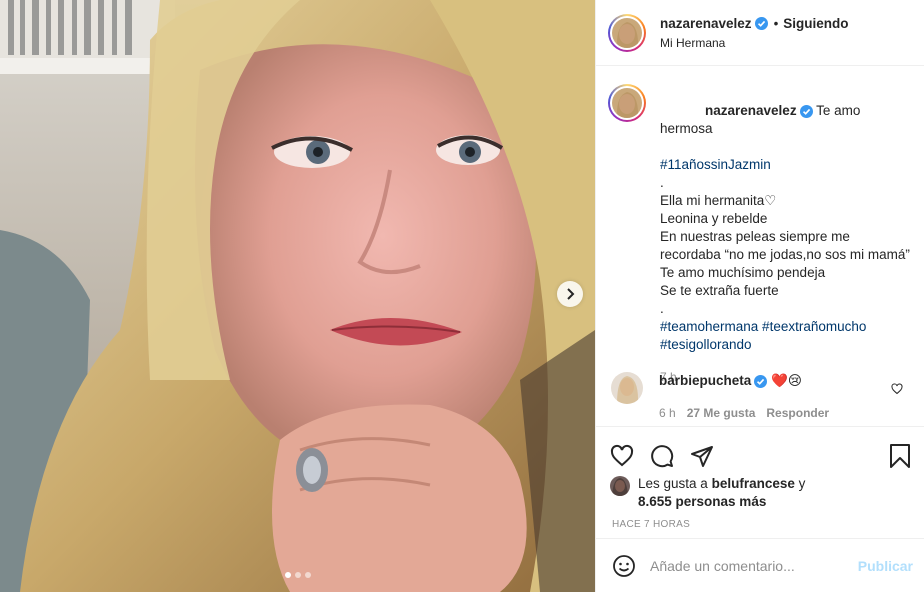  What do you see at coordinates (885, 566) in the screenshot?
I see `publish-button: Publicar` at bounding box center [885, 566].